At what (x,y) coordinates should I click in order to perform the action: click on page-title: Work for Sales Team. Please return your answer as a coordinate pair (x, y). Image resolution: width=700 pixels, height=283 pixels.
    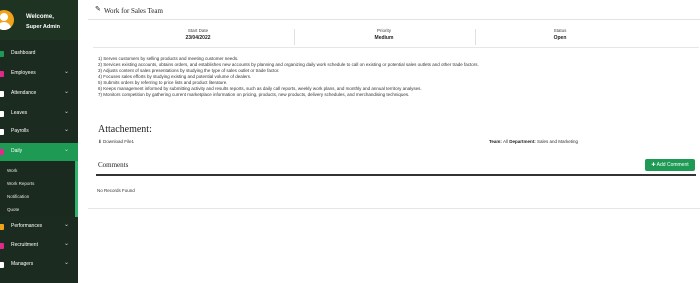
    Looking at the image, I should click on (133, 11).